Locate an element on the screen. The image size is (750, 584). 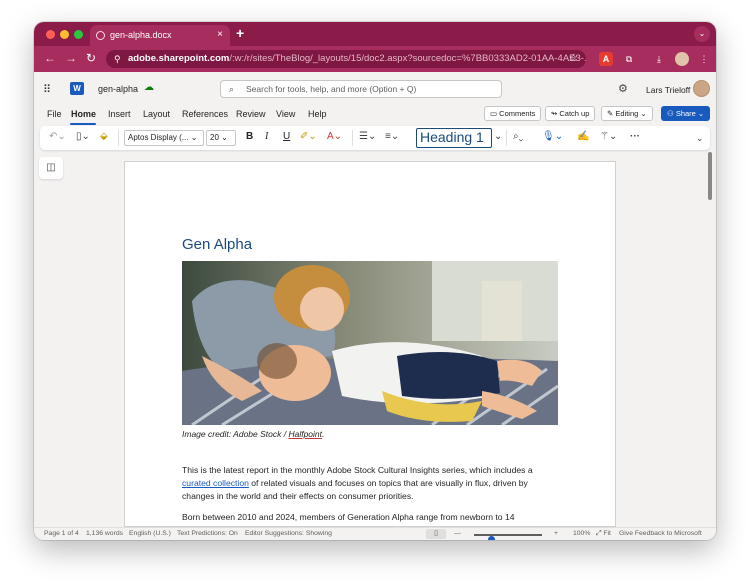
document-heading: Gen Alpha is located at coordinates (217, 244).